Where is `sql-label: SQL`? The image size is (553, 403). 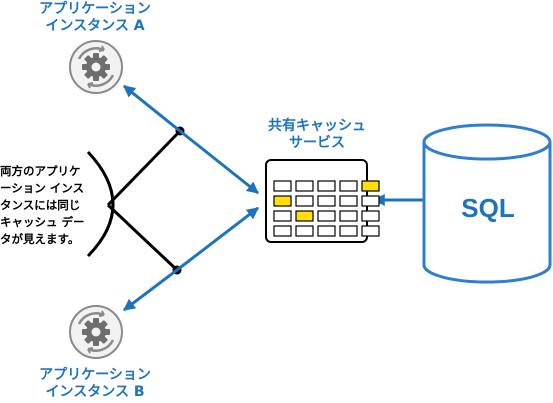 sql-label: SQL is located at coordinates (488, 208).